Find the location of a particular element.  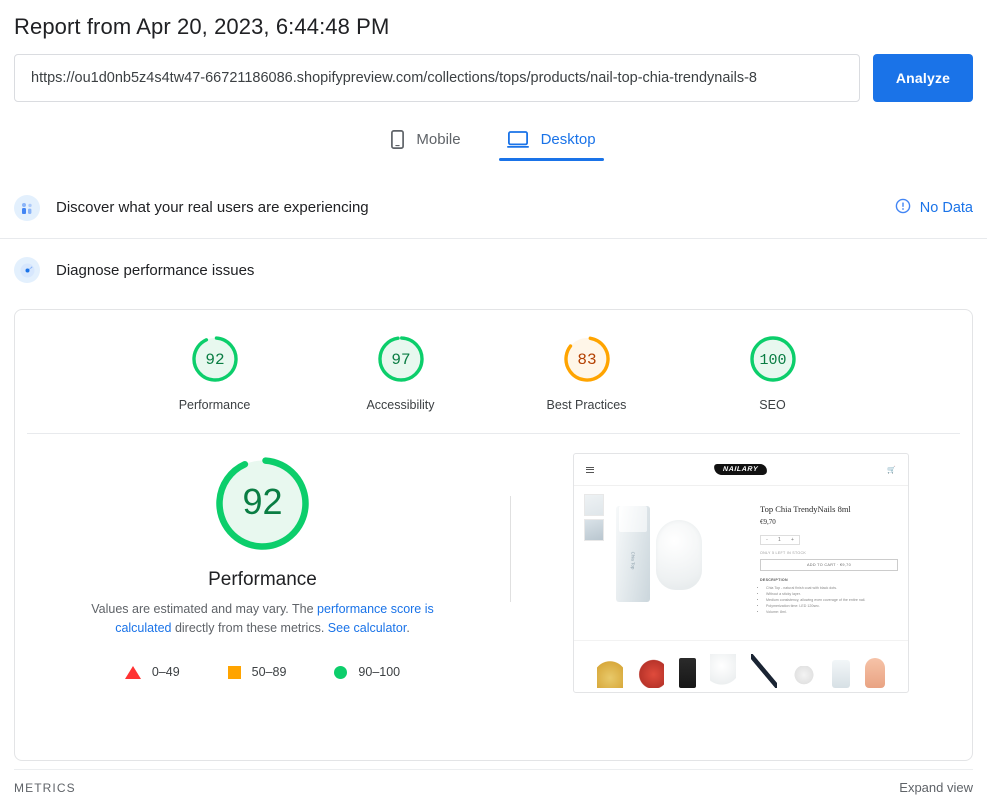

status-badge: No Data is located at coordinates (946, 207).